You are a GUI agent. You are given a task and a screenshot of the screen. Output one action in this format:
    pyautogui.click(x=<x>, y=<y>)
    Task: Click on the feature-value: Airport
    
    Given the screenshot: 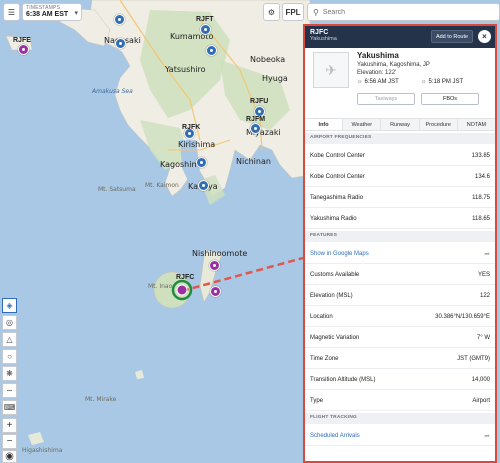 What is the action you would take?
    pyautogui.click(x=481, y=400)
    